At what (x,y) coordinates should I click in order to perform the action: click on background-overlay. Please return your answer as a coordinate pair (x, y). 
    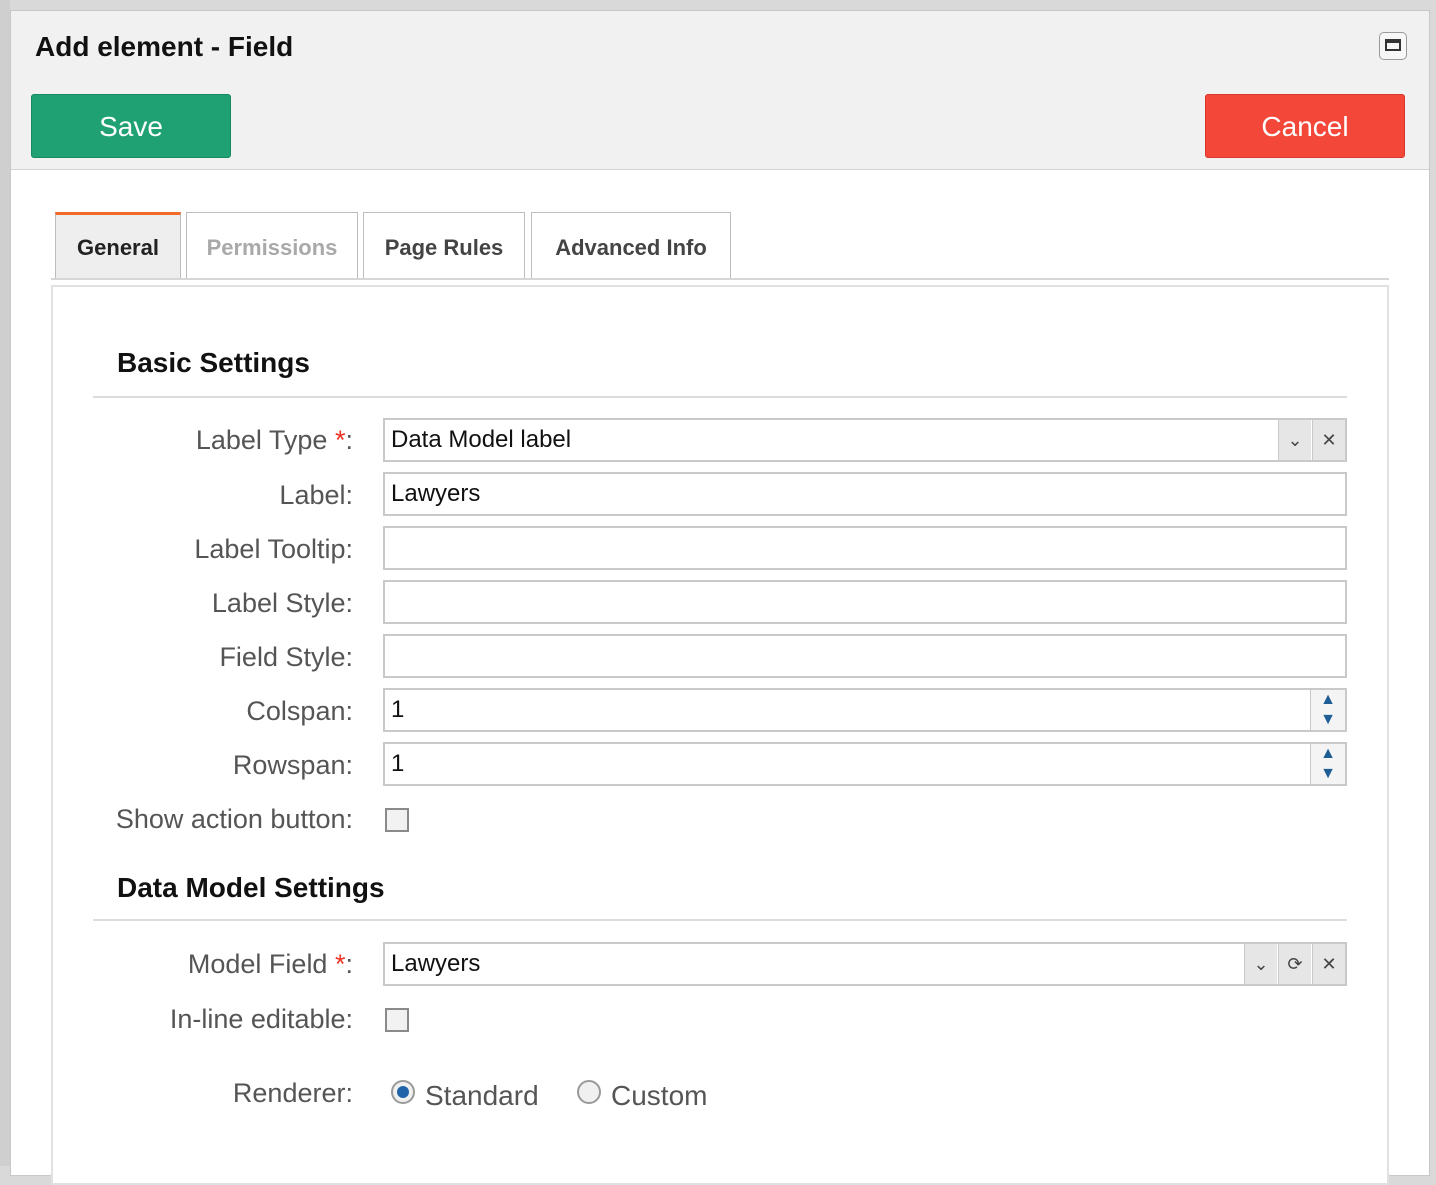
    Looking at the image, I should click on (5, 583).